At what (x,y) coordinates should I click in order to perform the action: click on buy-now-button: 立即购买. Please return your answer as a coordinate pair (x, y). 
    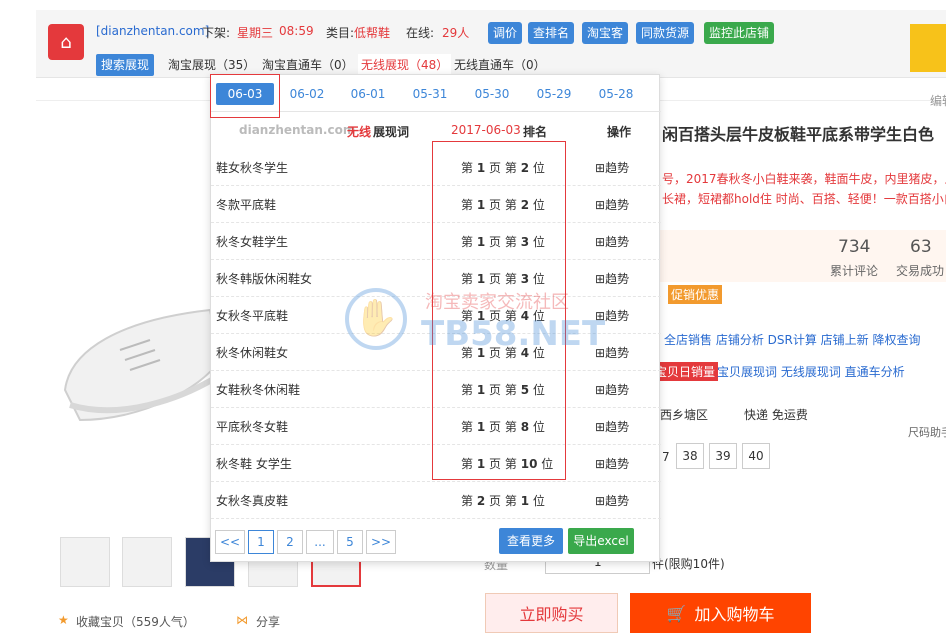
    Looking at the image, I should click on (551, 613).